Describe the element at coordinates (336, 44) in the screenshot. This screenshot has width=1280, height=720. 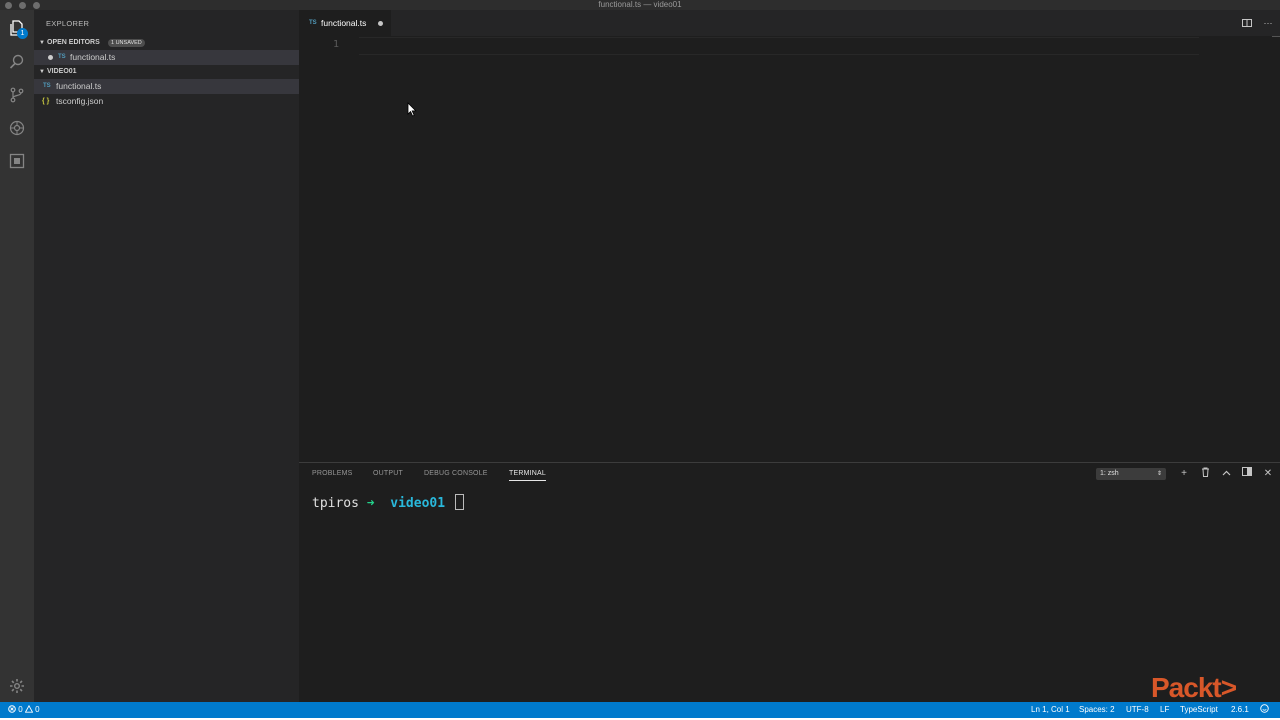
I see `line-number: 1` at that location.